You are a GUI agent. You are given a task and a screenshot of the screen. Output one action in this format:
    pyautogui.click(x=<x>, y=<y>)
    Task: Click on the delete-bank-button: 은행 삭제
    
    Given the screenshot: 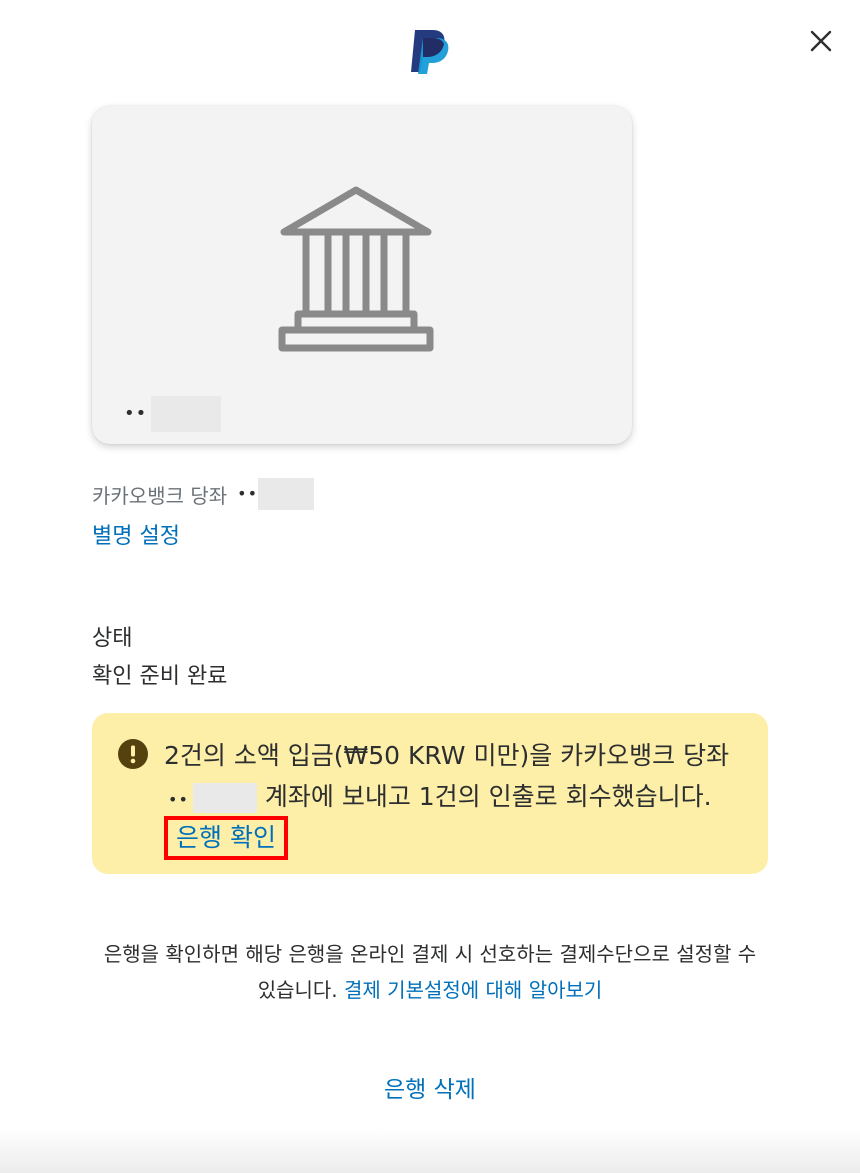 What is the action you would take?
    pyautogui.click(x=430, y=1090)
    